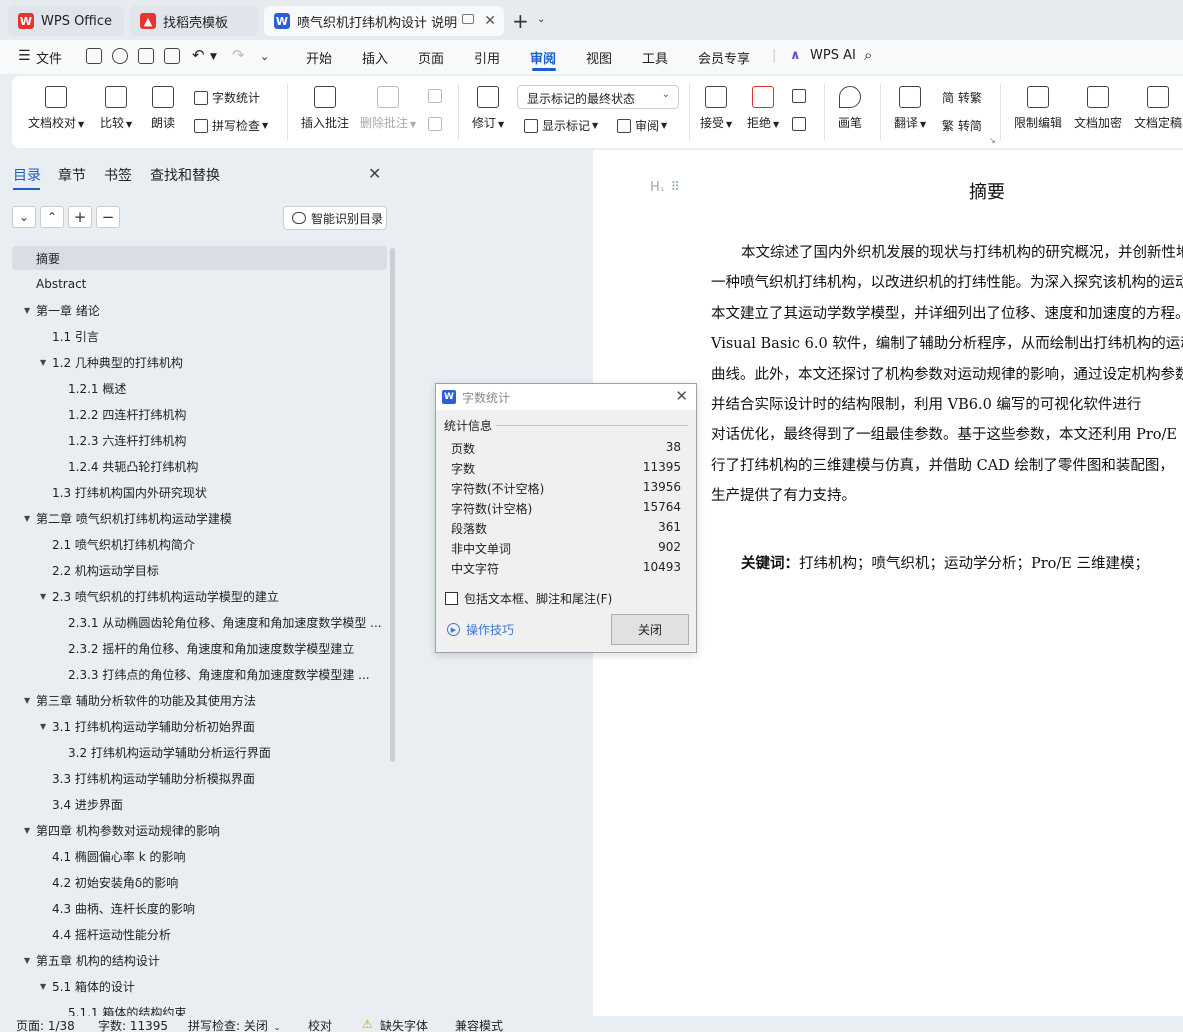  I want to click on toc-item: 1.3 打纬机构国内外研究现状, so click(199, 492).